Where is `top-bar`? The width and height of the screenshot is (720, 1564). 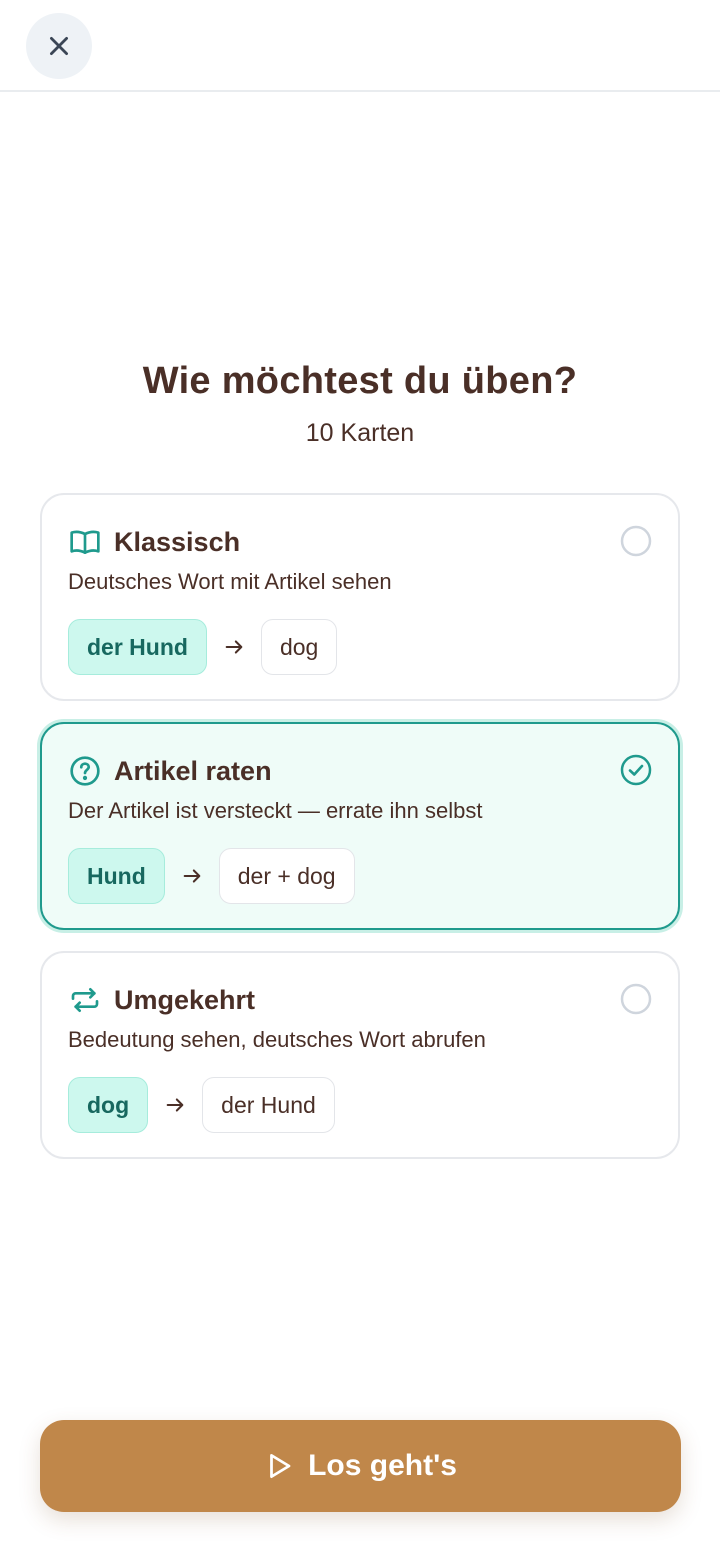
top-bar is located at coordinates (360, 46).